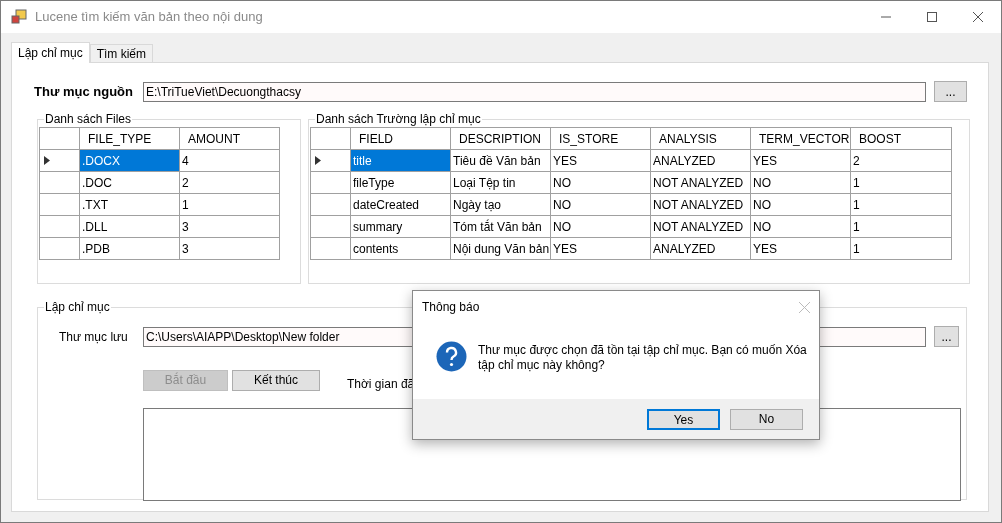 The height and width of the screenshot is (523, 1002). I want to click on table-row: dateCreated Ngày tạo NO NOT ANALYZED NO 1, so click(631, 204).